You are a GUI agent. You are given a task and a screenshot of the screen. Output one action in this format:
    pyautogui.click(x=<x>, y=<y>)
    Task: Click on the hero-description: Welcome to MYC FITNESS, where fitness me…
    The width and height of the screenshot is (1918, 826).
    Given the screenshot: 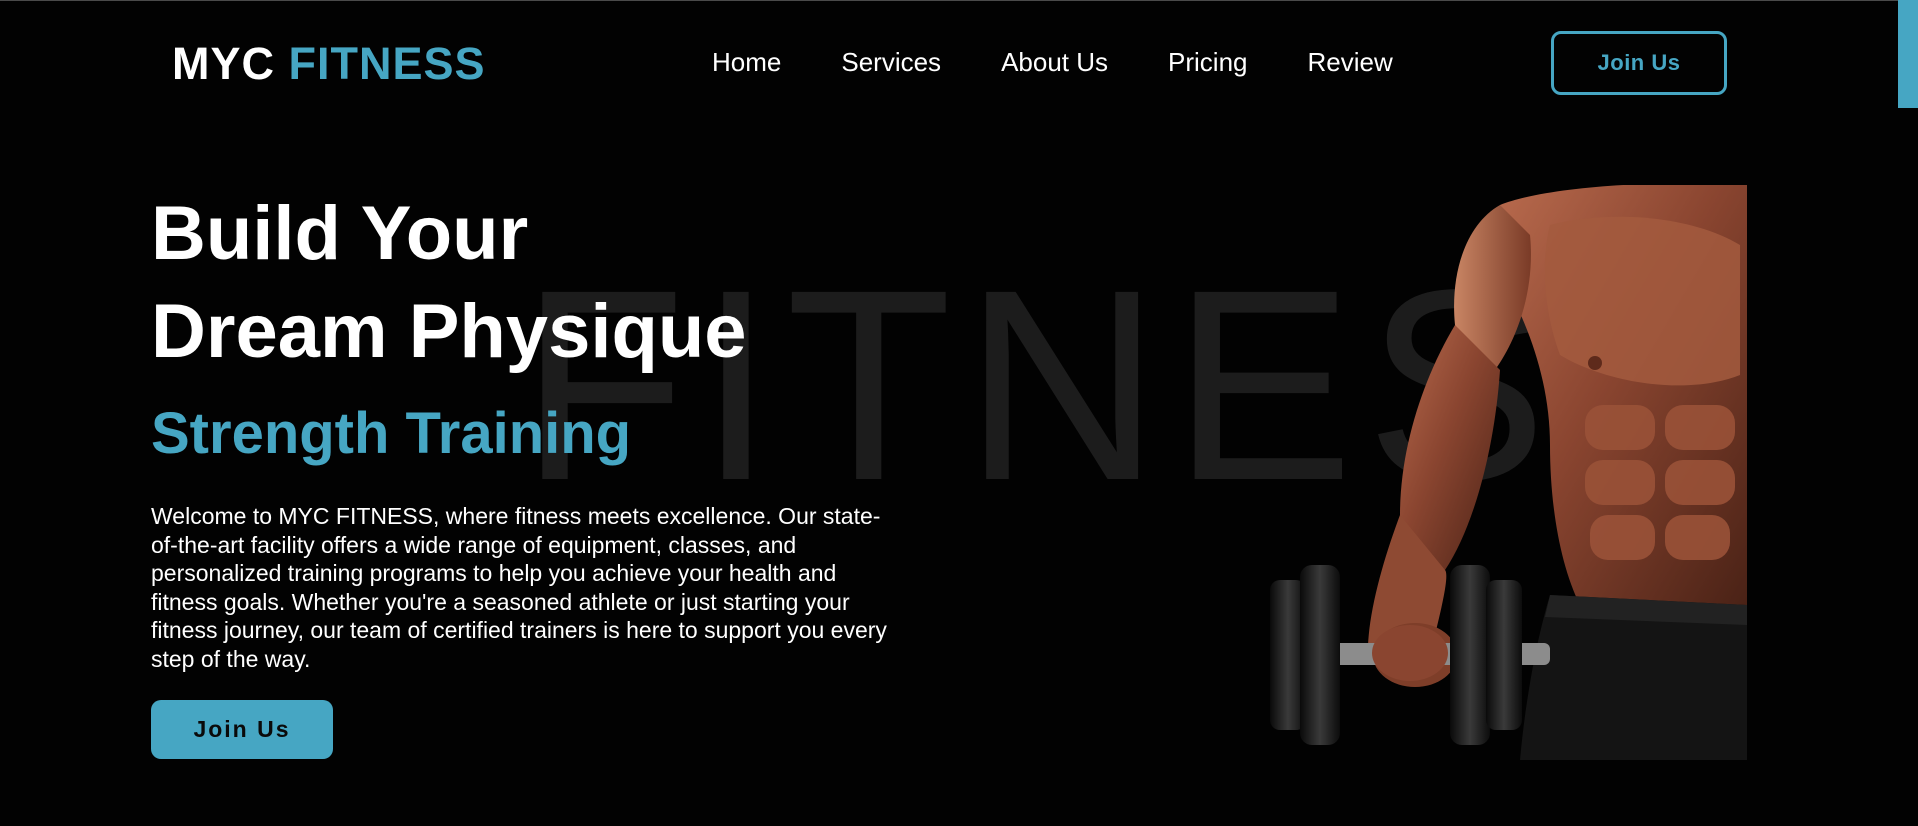 What is the action you would take?
    pyautogui.click(x=519, y=587)
    